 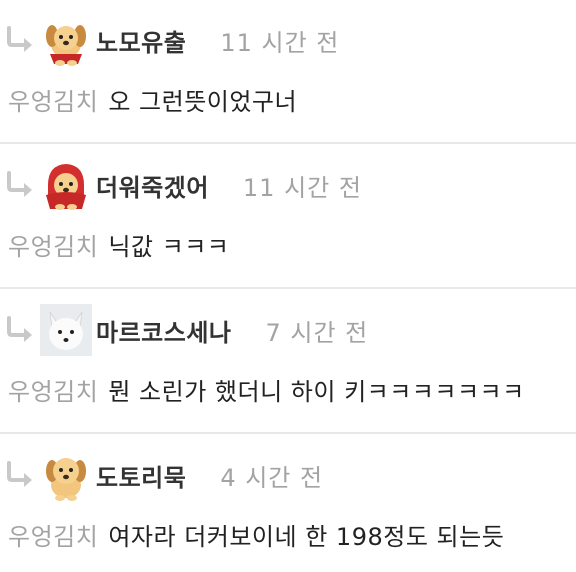 What do you see at coordinates (203, 102) in the screenshot?
I see `comment-text: 오 그런뜻이었구너` at bounding box center [203, 102].